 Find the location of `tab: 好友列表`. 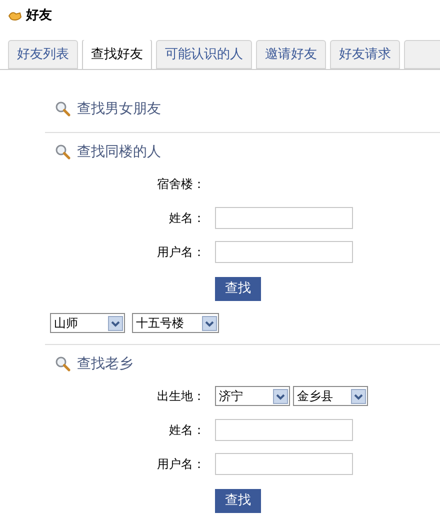

tab: 好友列表 is located at coordinates (43, 54).